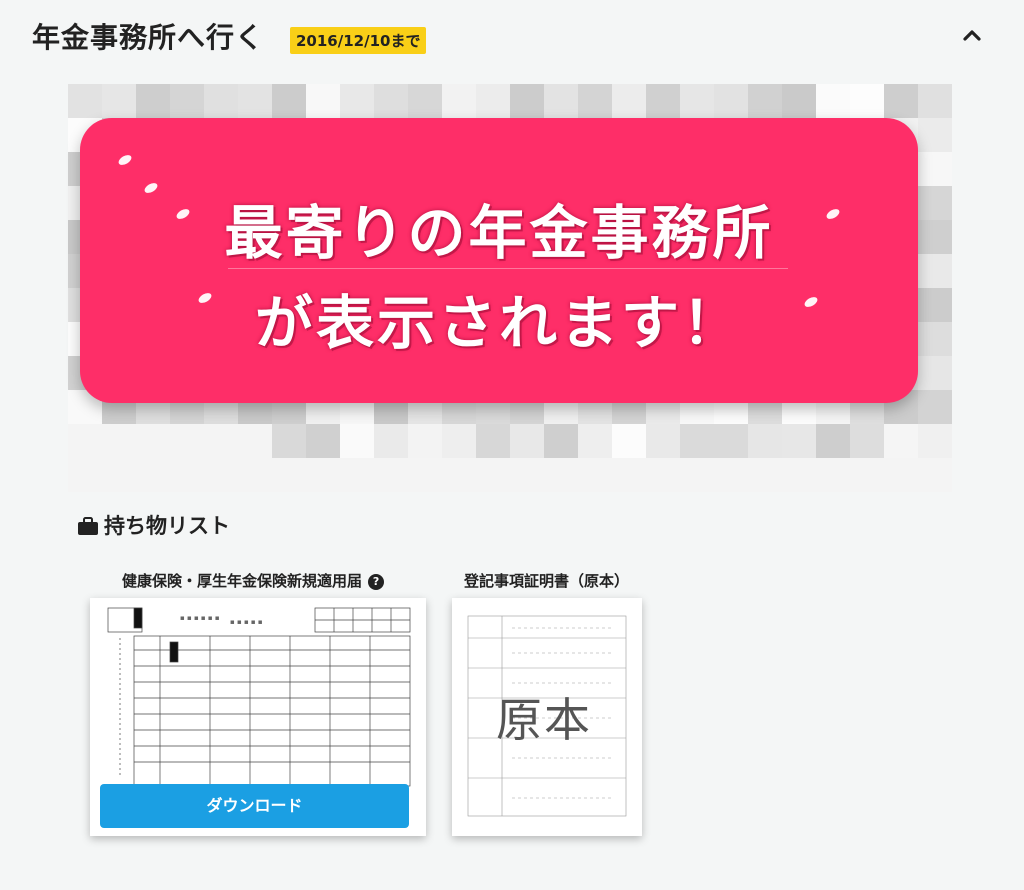 This screenshot has width=1024, height=890. I want to click on briefcase-icon, so click(88, 526).